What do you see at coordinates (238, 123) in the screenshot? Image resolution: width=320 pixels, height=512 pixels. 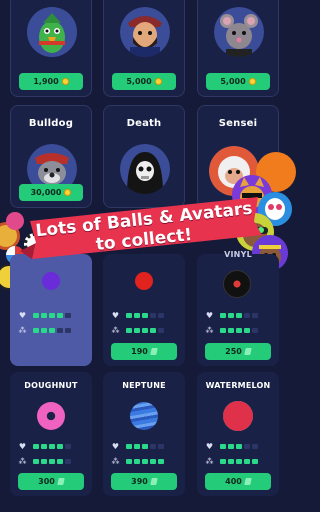 I see `avatar-name: Sensei` at bounding box center [238, 123].